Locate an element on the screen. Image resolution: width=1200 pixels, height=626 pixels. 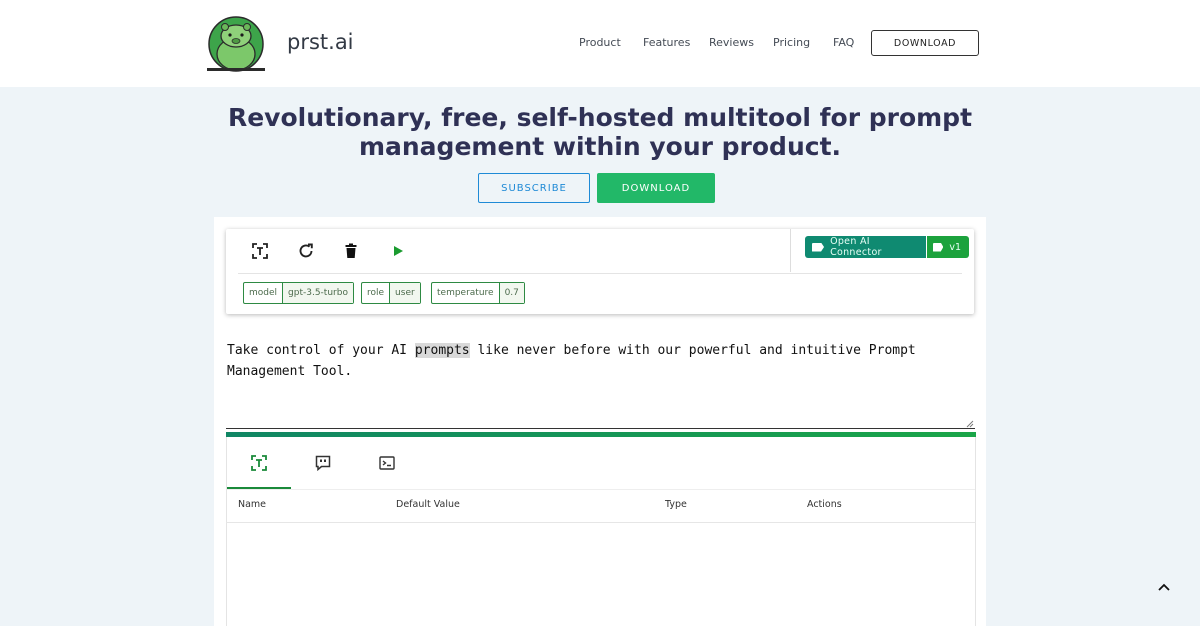
tab-console is located at coordinates (387, 463).